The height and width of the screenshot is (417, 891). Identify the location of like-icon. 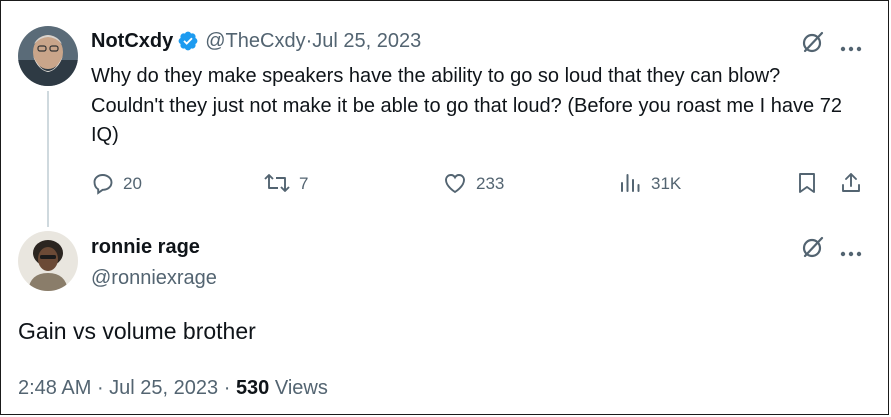
(455, 183).